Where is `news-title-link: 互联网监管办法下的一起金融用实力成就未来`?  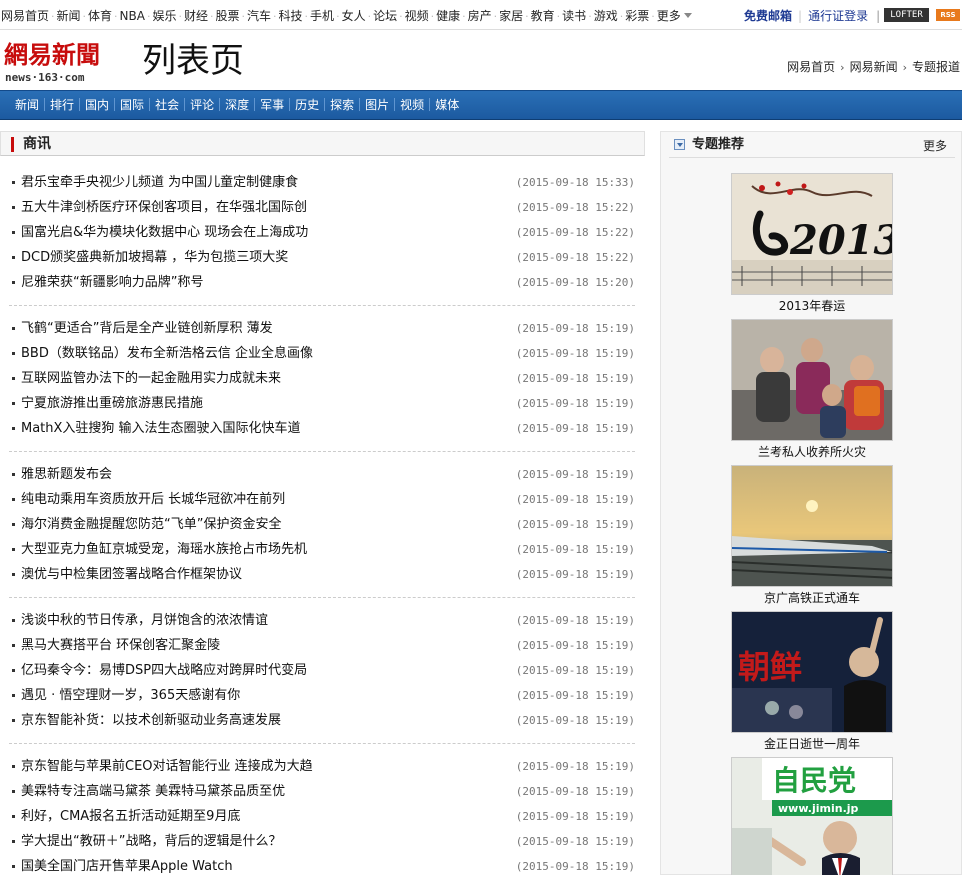 news-title-link: 互联网监管办法下的一起金融用实力成就未来 is located at coordinates (151, 378).